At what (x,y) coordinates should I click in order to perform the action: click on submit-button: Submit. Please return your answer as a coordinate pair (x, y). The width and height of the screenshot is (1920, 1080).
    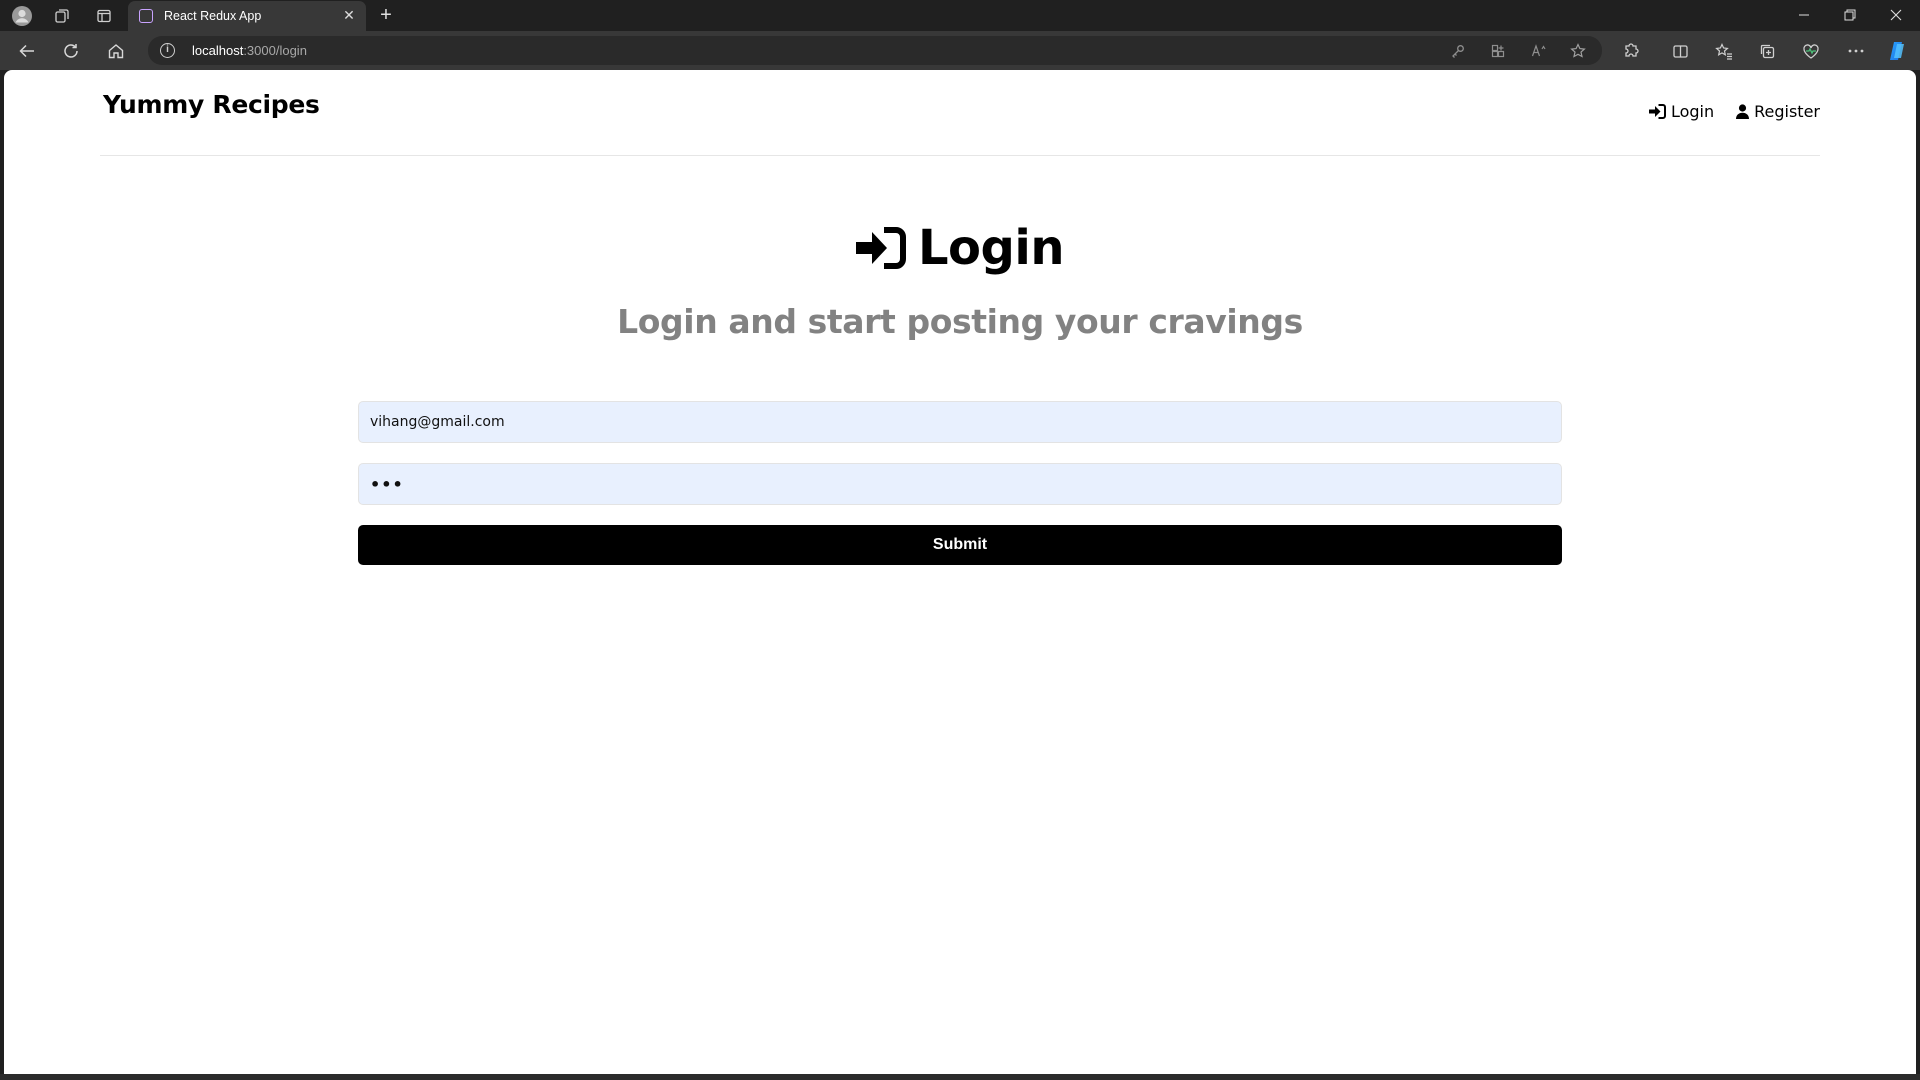
    Looking at the image, I should click on (960, 545).